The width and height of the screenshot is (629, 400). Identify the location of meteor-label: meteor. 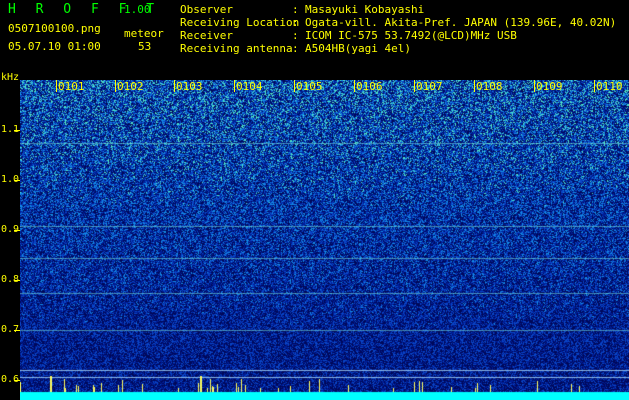
(144, 33).